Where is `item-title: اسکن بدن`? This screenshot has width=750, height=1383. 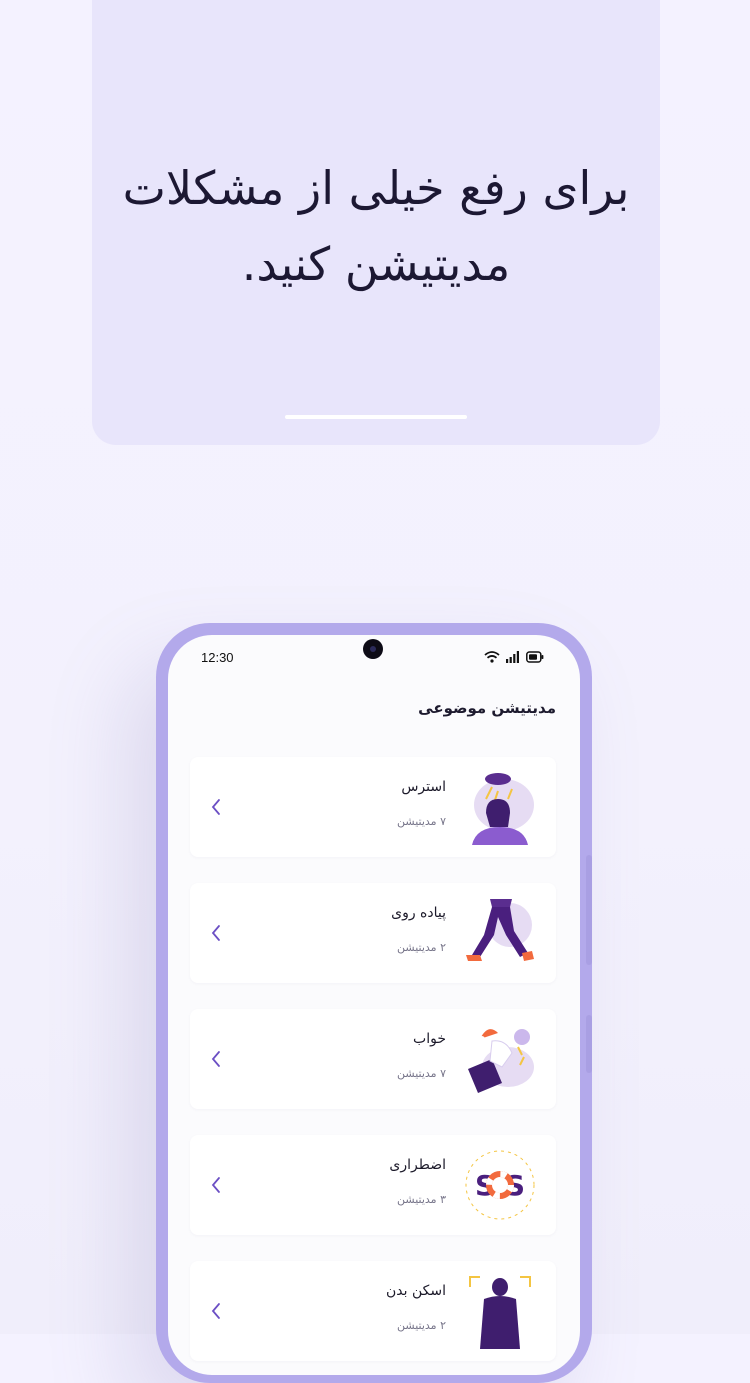 item-title: اسکن بدن is located at coordinates (416, 1291).